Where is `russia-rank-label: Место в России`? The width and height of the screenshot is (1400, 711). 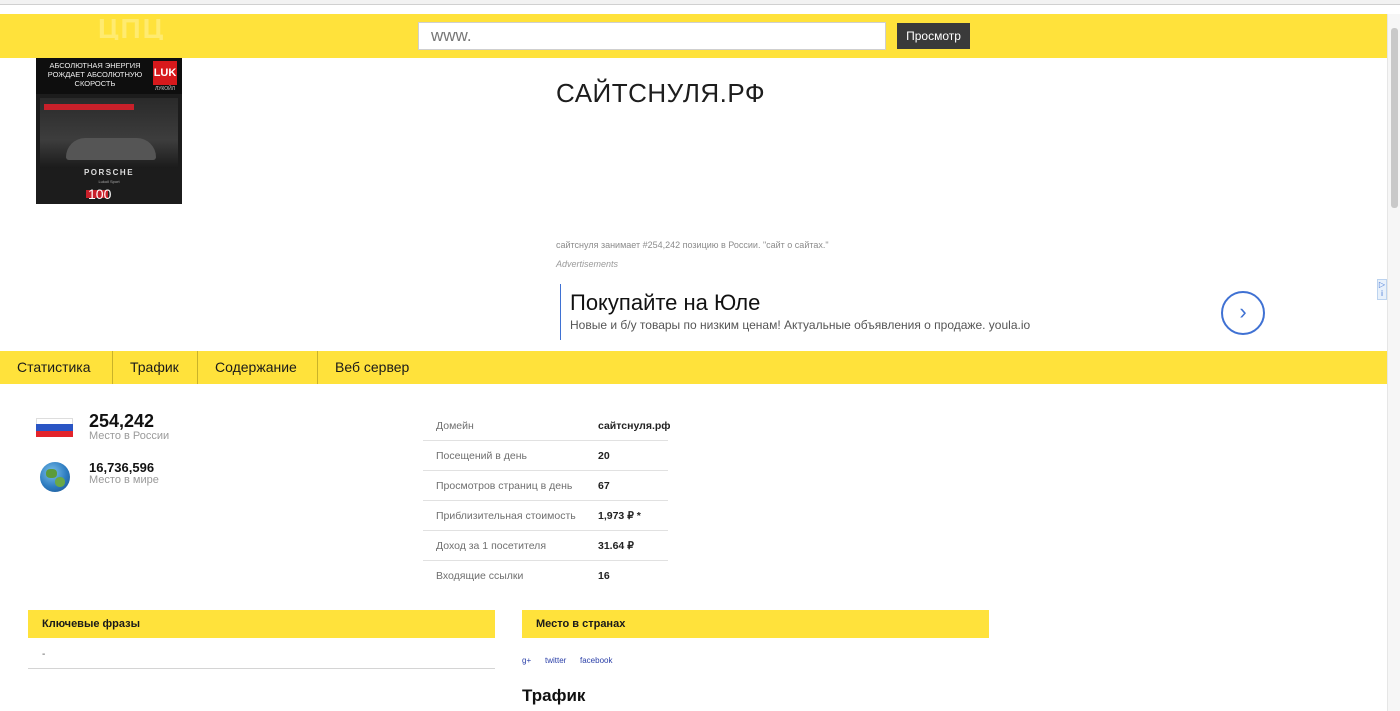 russia-rank-label: Место в России is located at coordinates (129, 436).